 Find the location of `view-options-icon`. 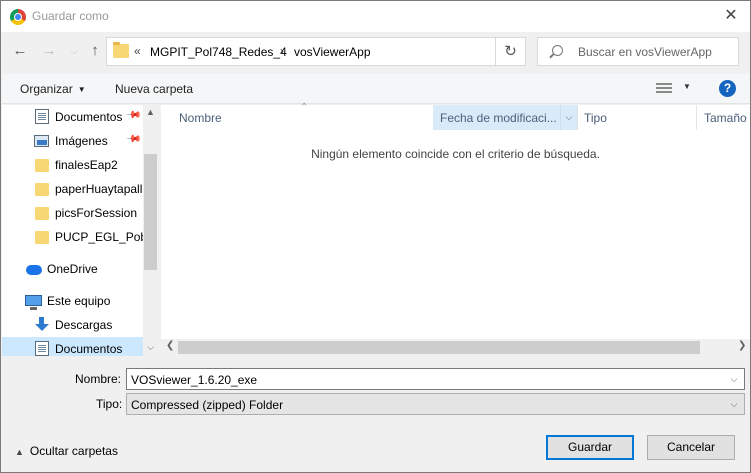

view-options-icon is located at coordinates (664, 89).